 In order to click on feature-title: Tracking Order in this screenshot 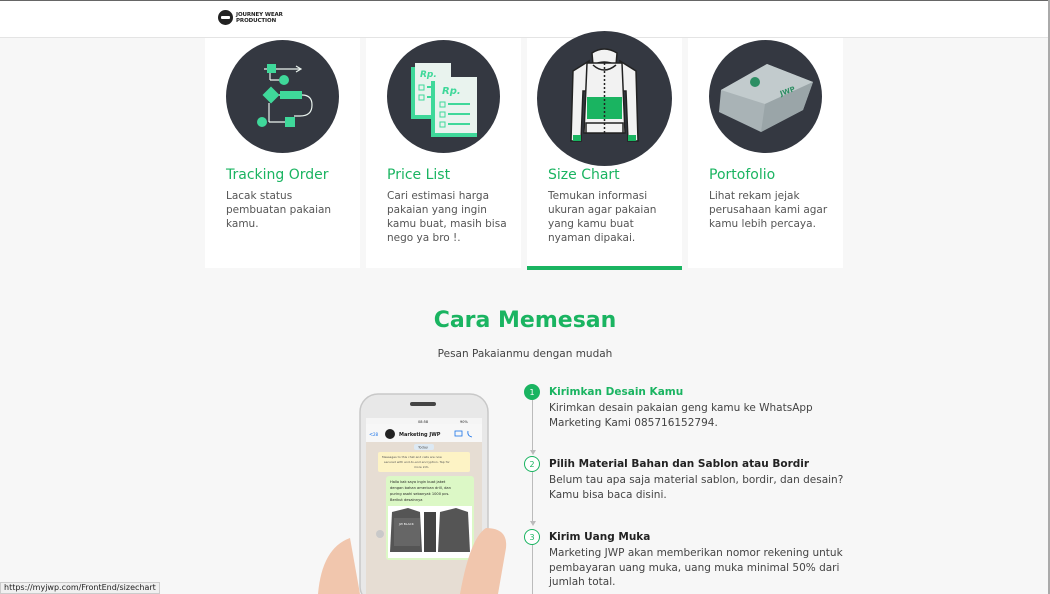, I will do `click(277, 175)`.